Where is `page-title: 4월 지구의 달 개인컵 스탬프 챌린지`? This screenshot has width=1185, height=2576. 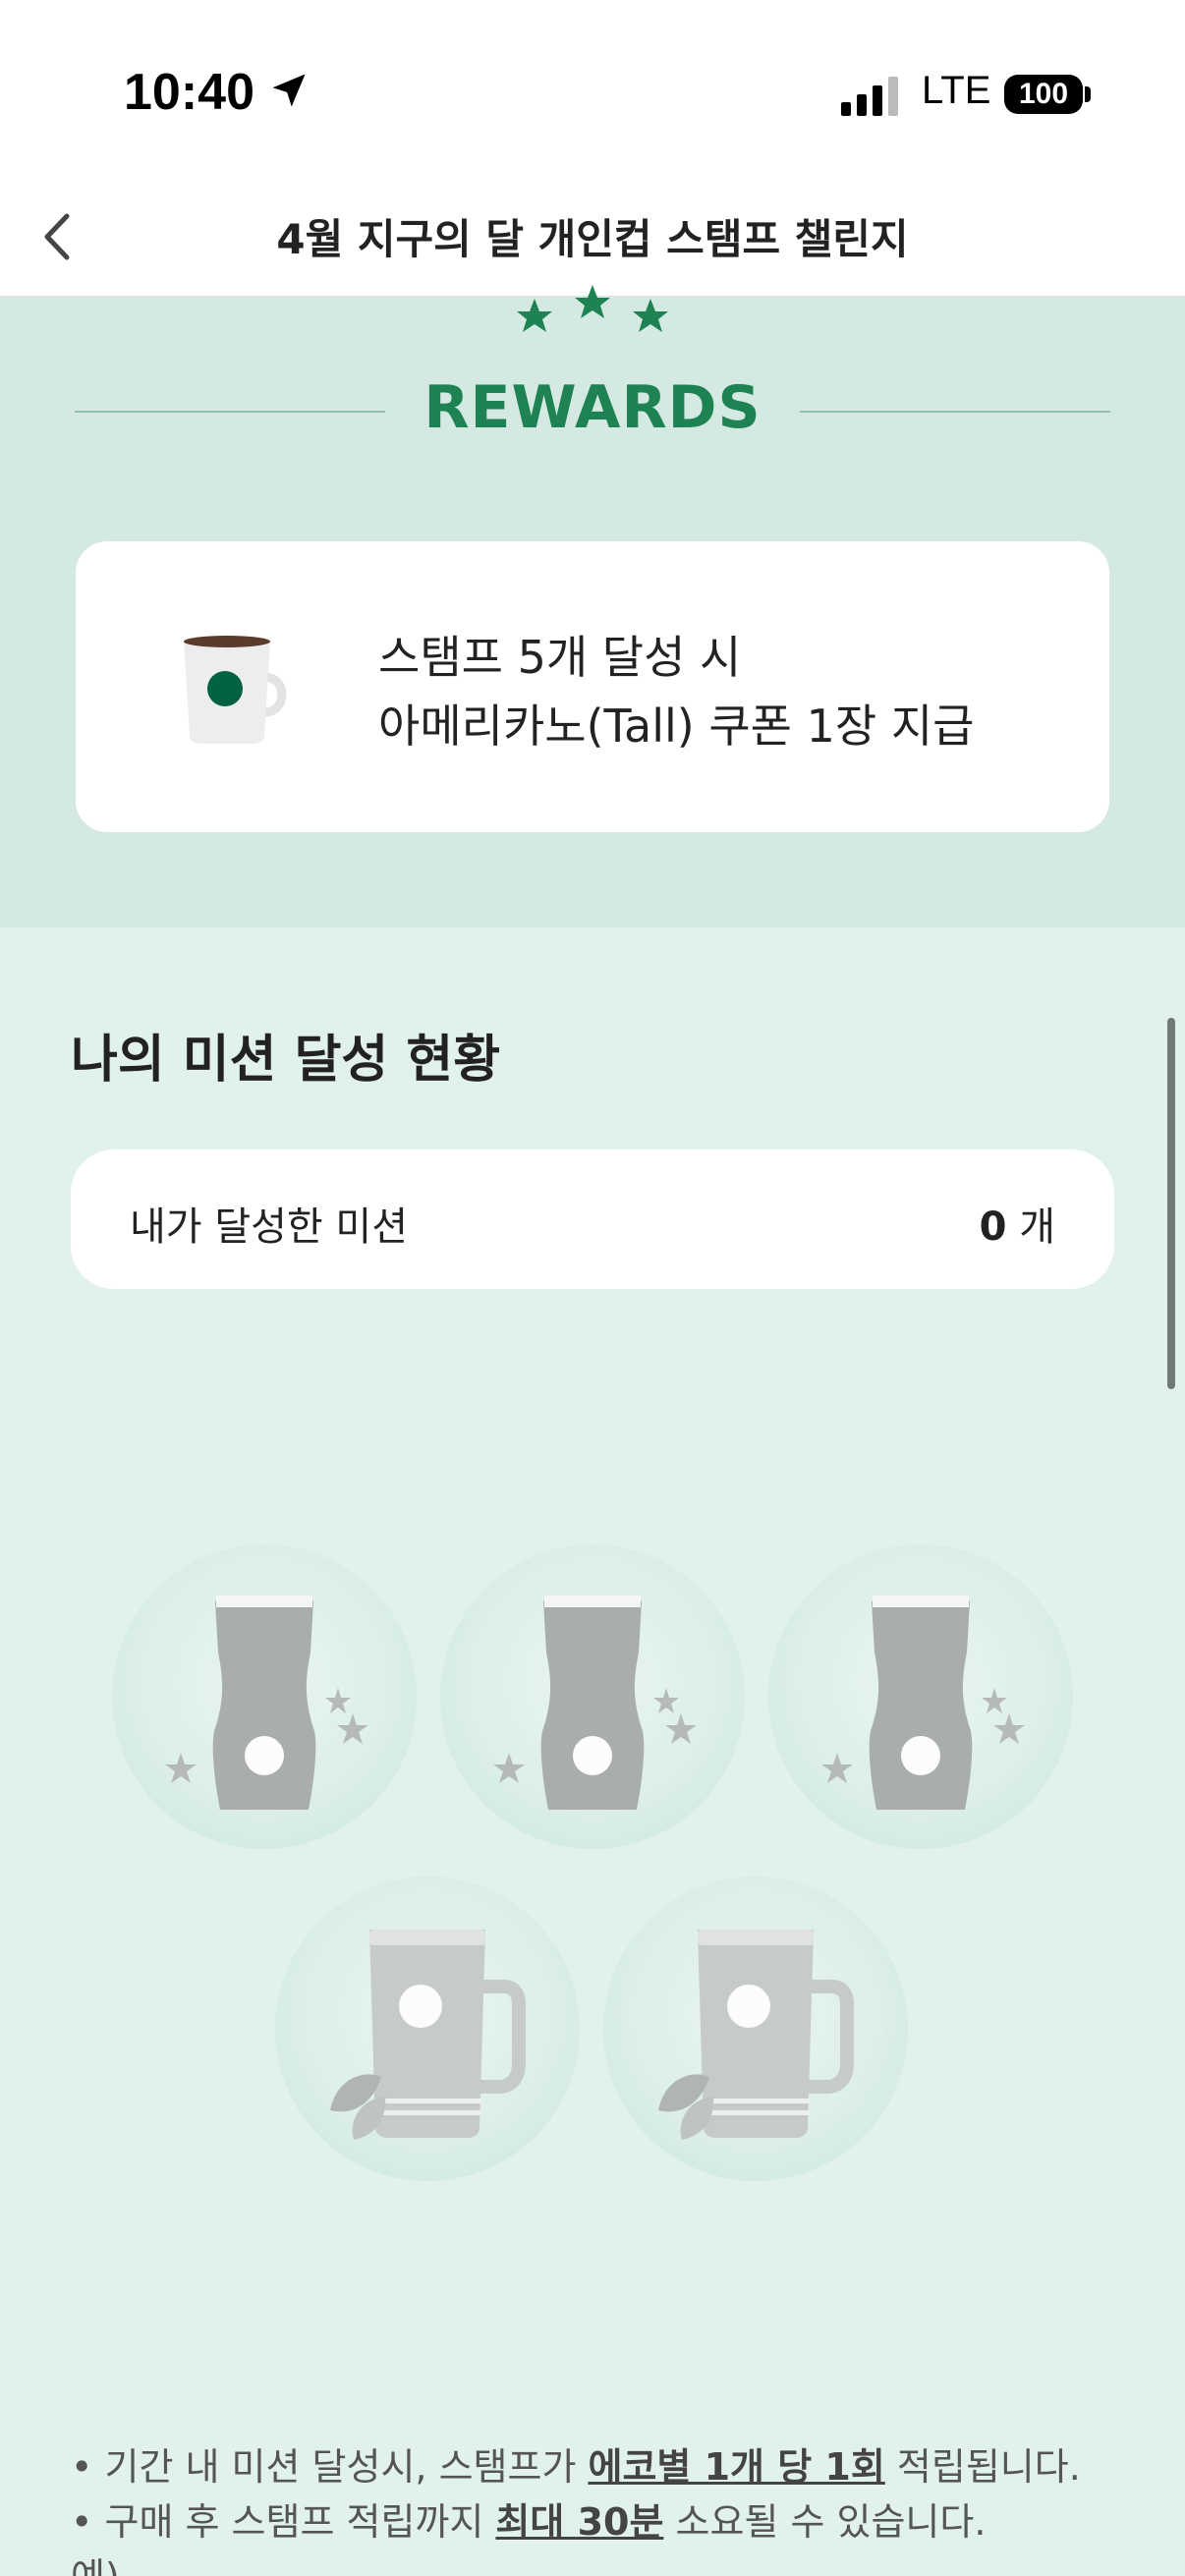
page-title: 4월 지구의 달 개인컵 스탬프 챌린지 is located at coordinates (592, 239).